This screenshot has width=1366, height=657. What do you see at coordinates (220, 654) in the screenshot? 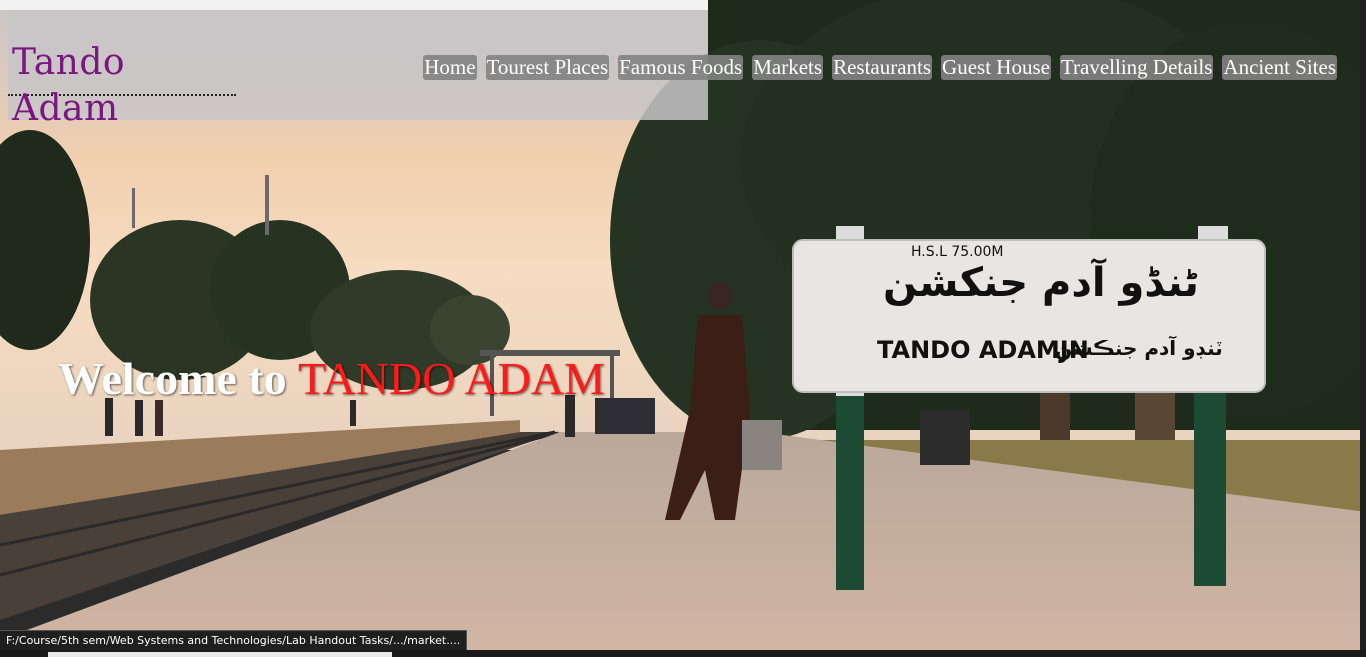
I see `scrollbar-thumb` at bounding box center [220, 654].